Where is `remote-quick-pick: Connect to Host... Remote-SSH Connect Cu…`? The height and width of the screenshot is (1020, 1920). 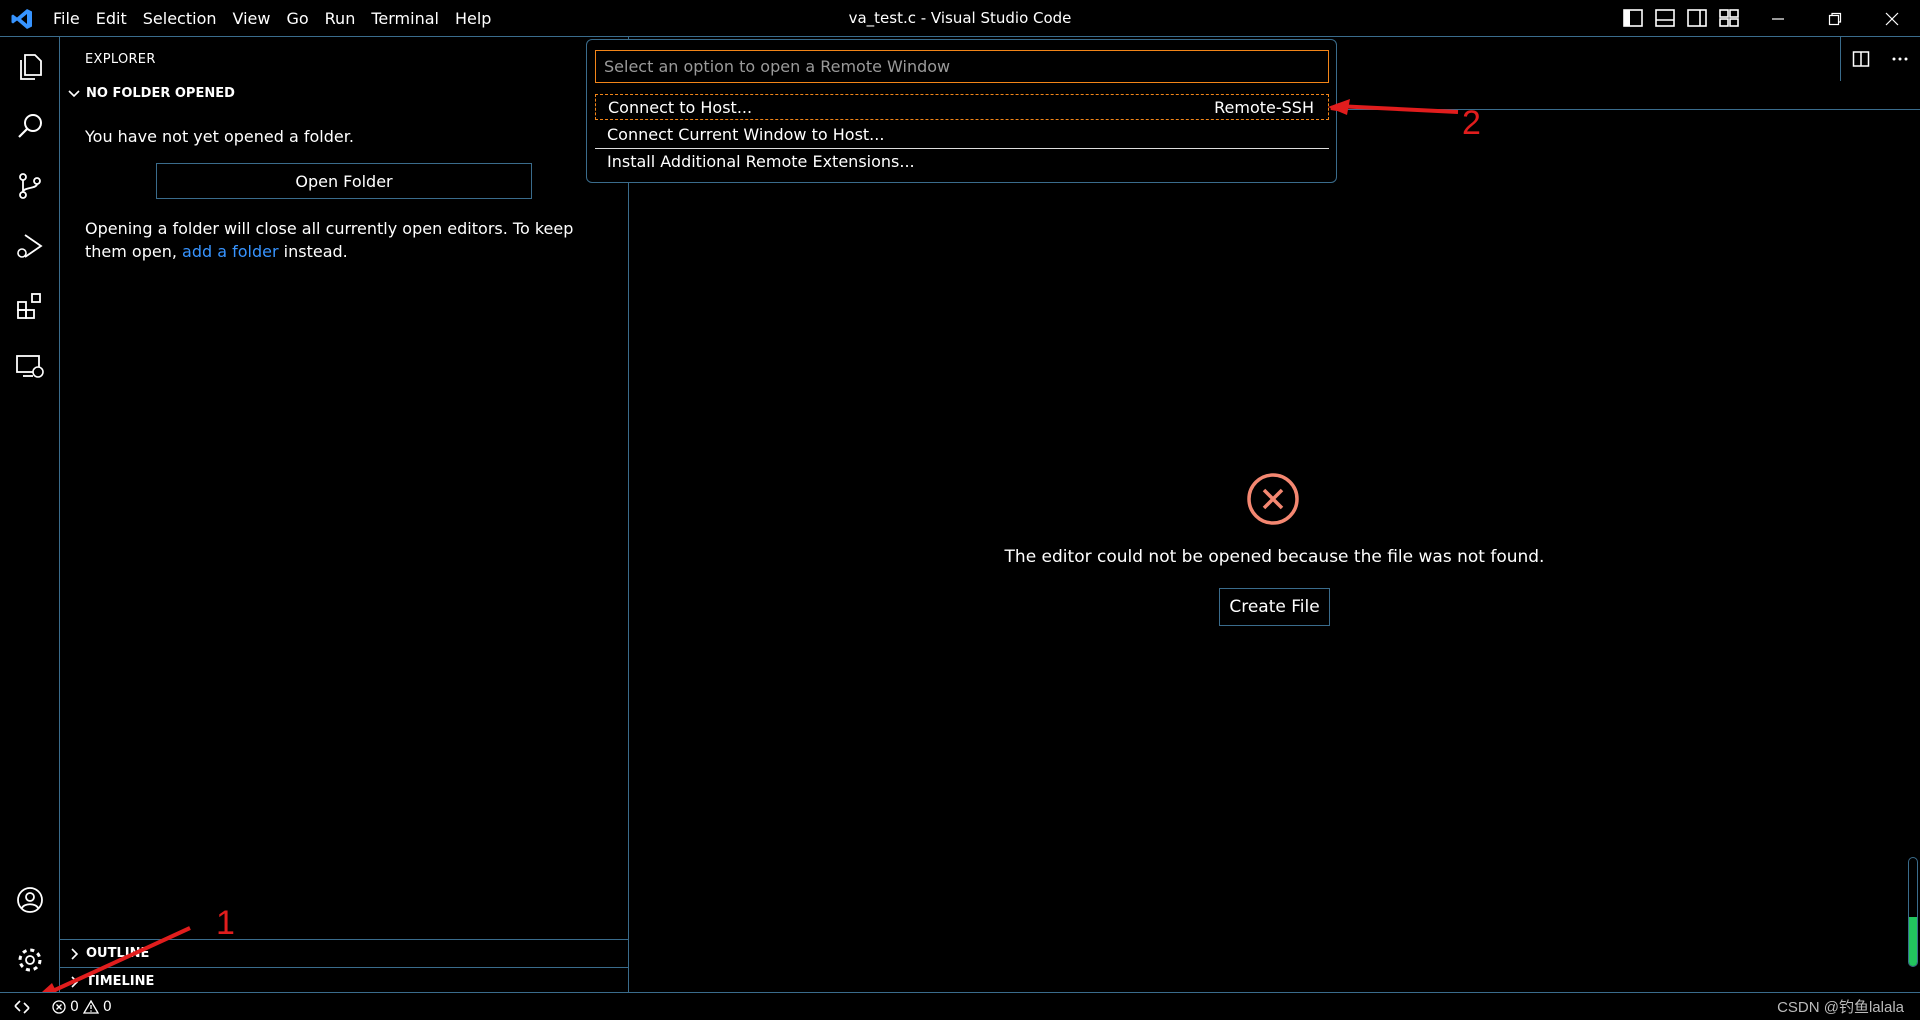
remote-quick-pick: Connect to Host... Remote-SSH Connect Cu… is located at coordinates (961, 111).